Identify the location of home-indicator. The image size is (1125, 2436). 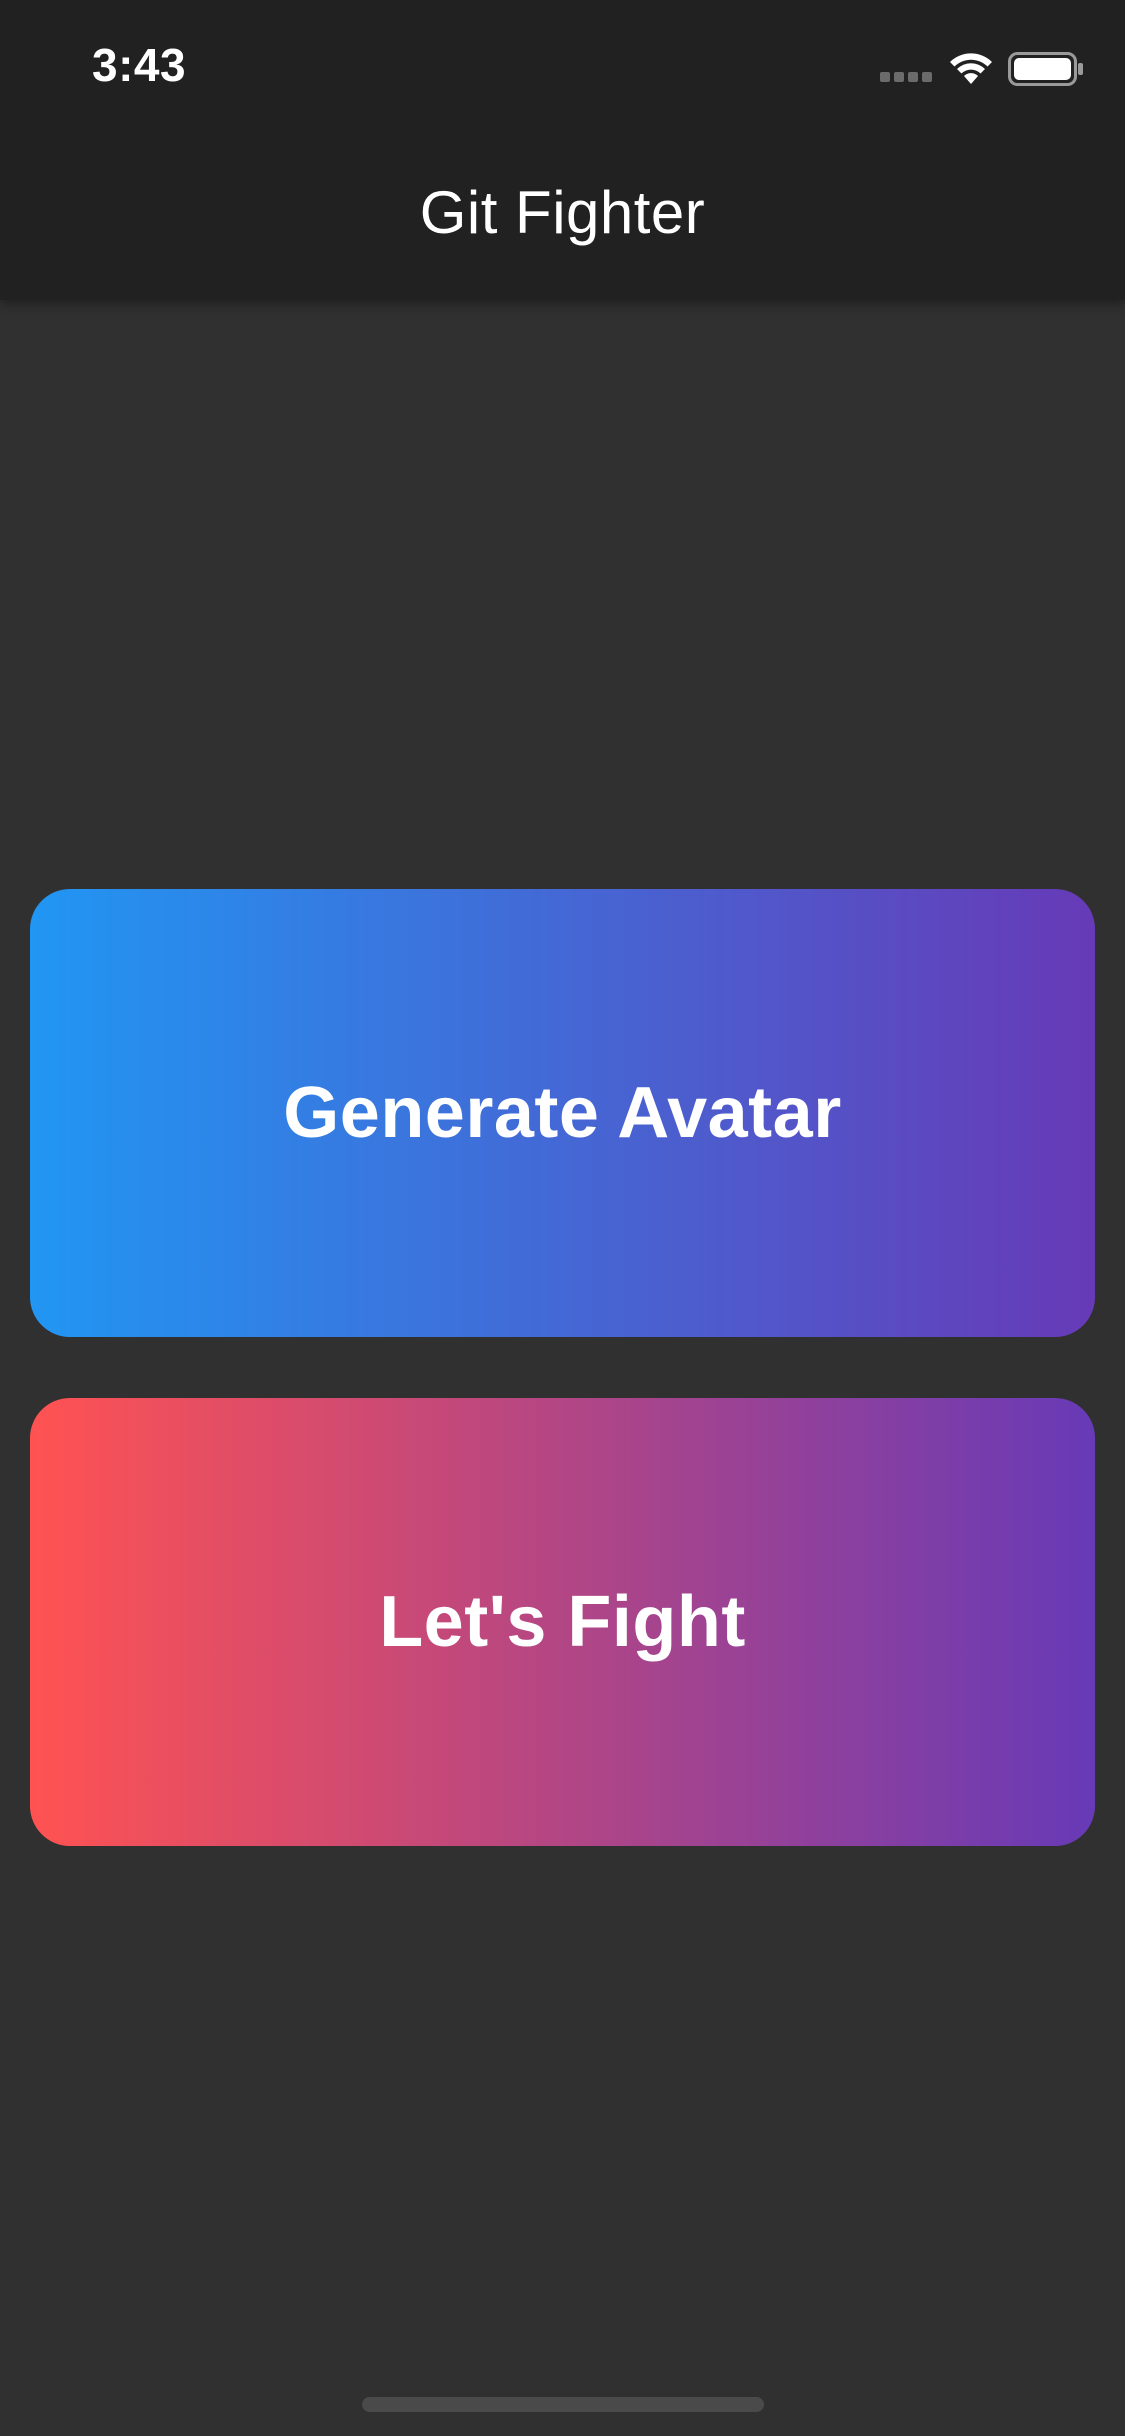
(563, 2404).